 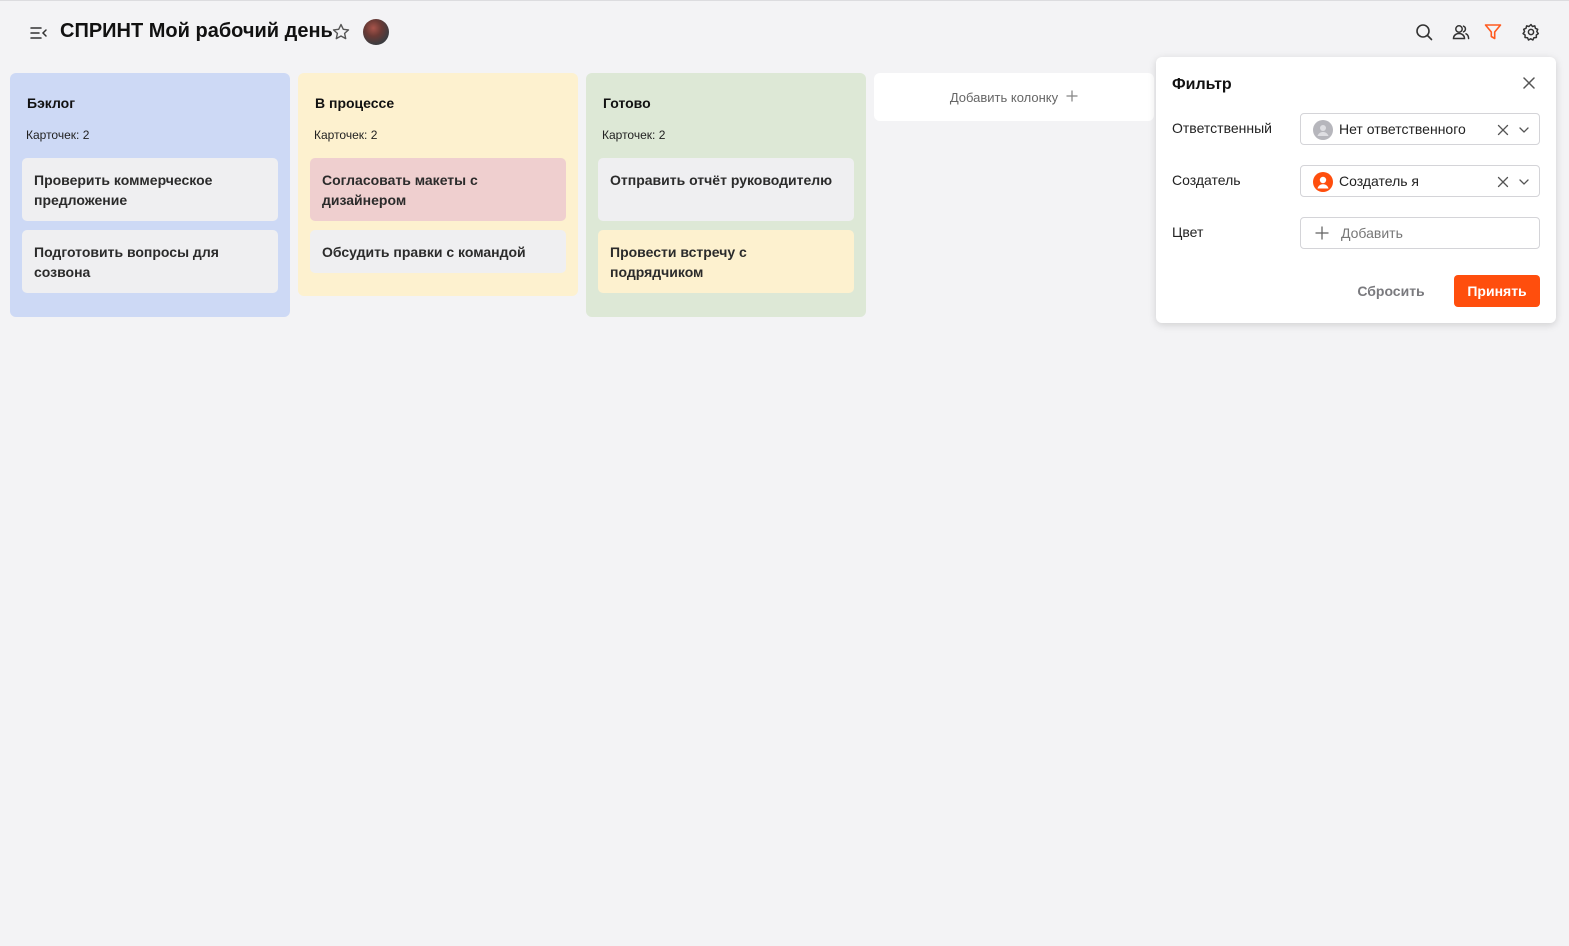 I want to click on column-title: Бэклог, so click(x=51, y=103).